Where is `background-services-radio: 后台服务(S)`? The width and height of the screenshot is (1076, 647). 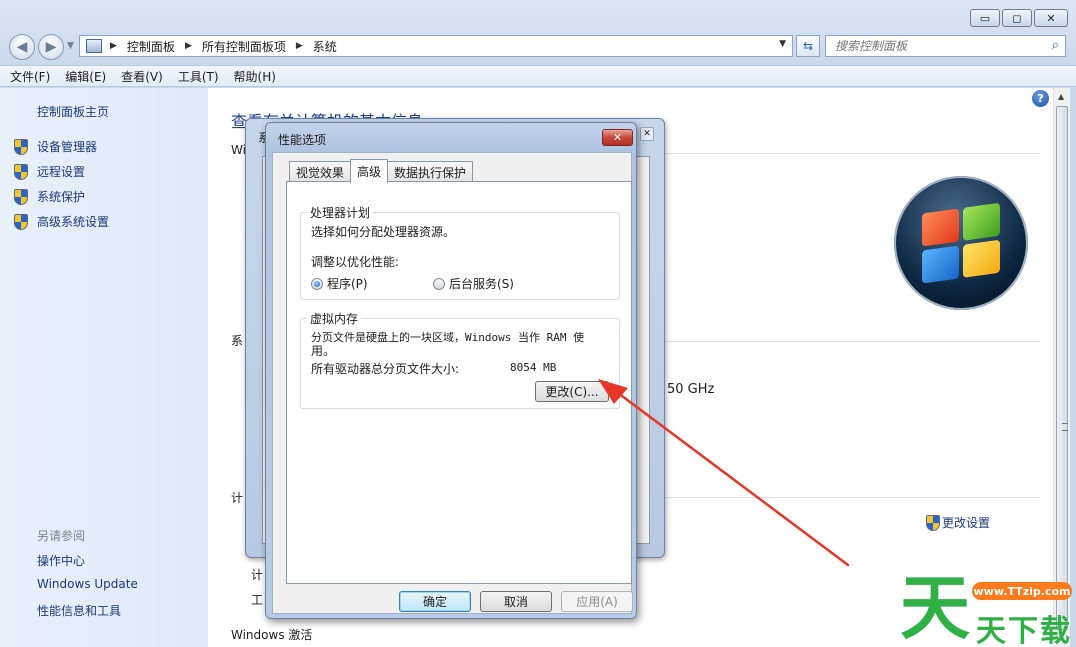 background-services-radio: 后台服务(S) is located at coordinates (473, 283).